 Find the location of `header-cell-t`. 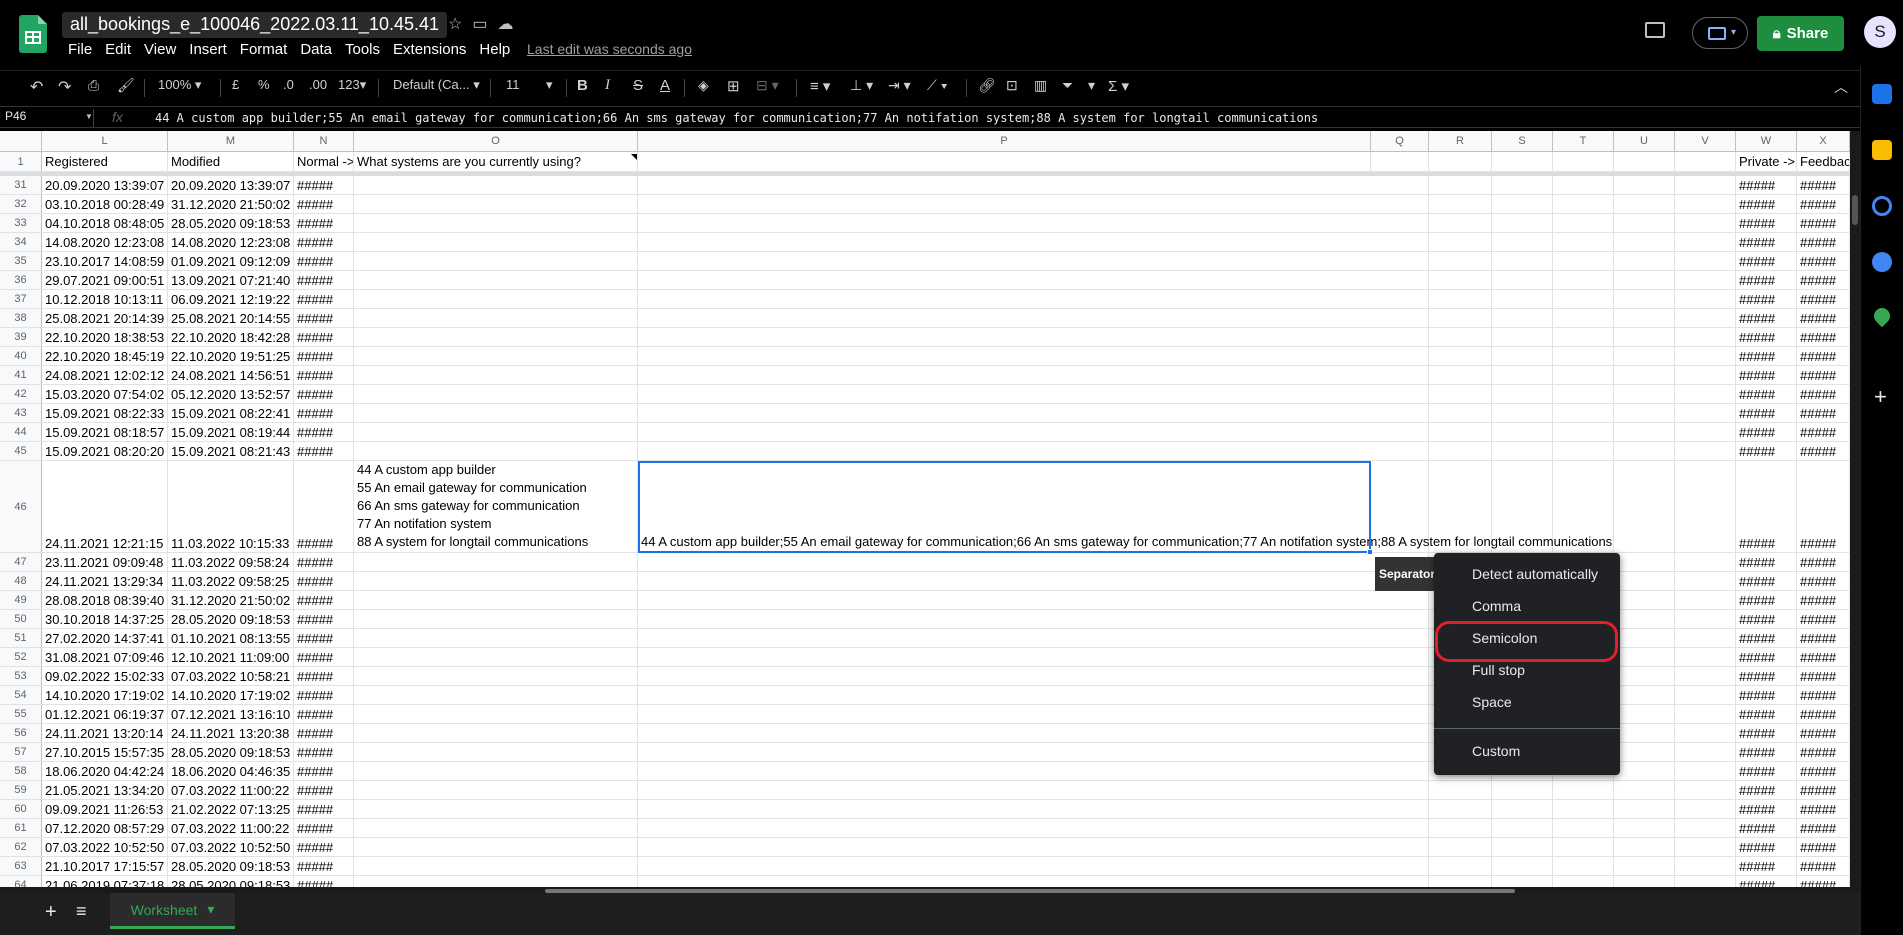

header-cell-t is located at coordinates (1583, 161).